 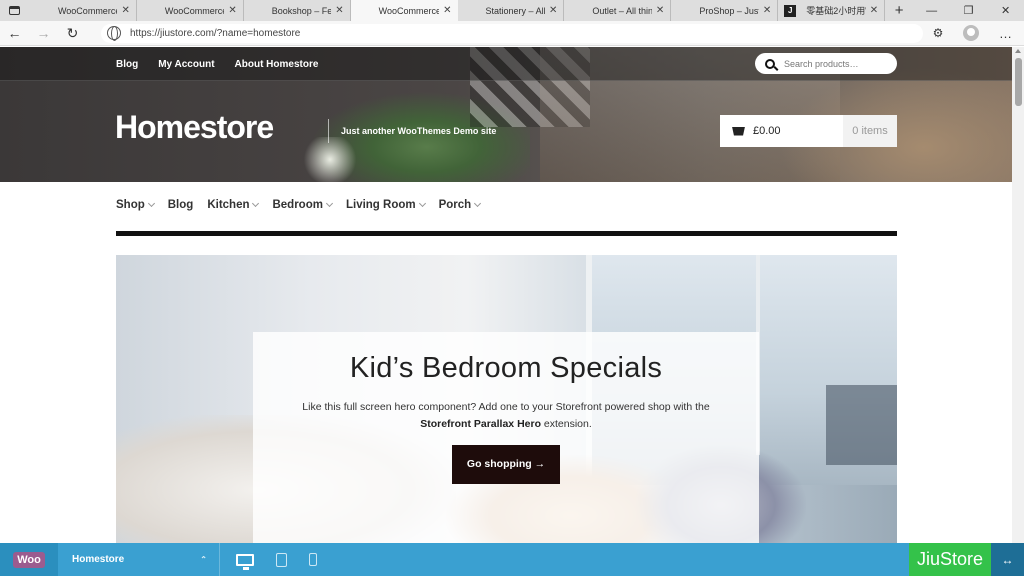 I want to click on go-shopping-button: Go shopping →, so click(x=506, y=464).